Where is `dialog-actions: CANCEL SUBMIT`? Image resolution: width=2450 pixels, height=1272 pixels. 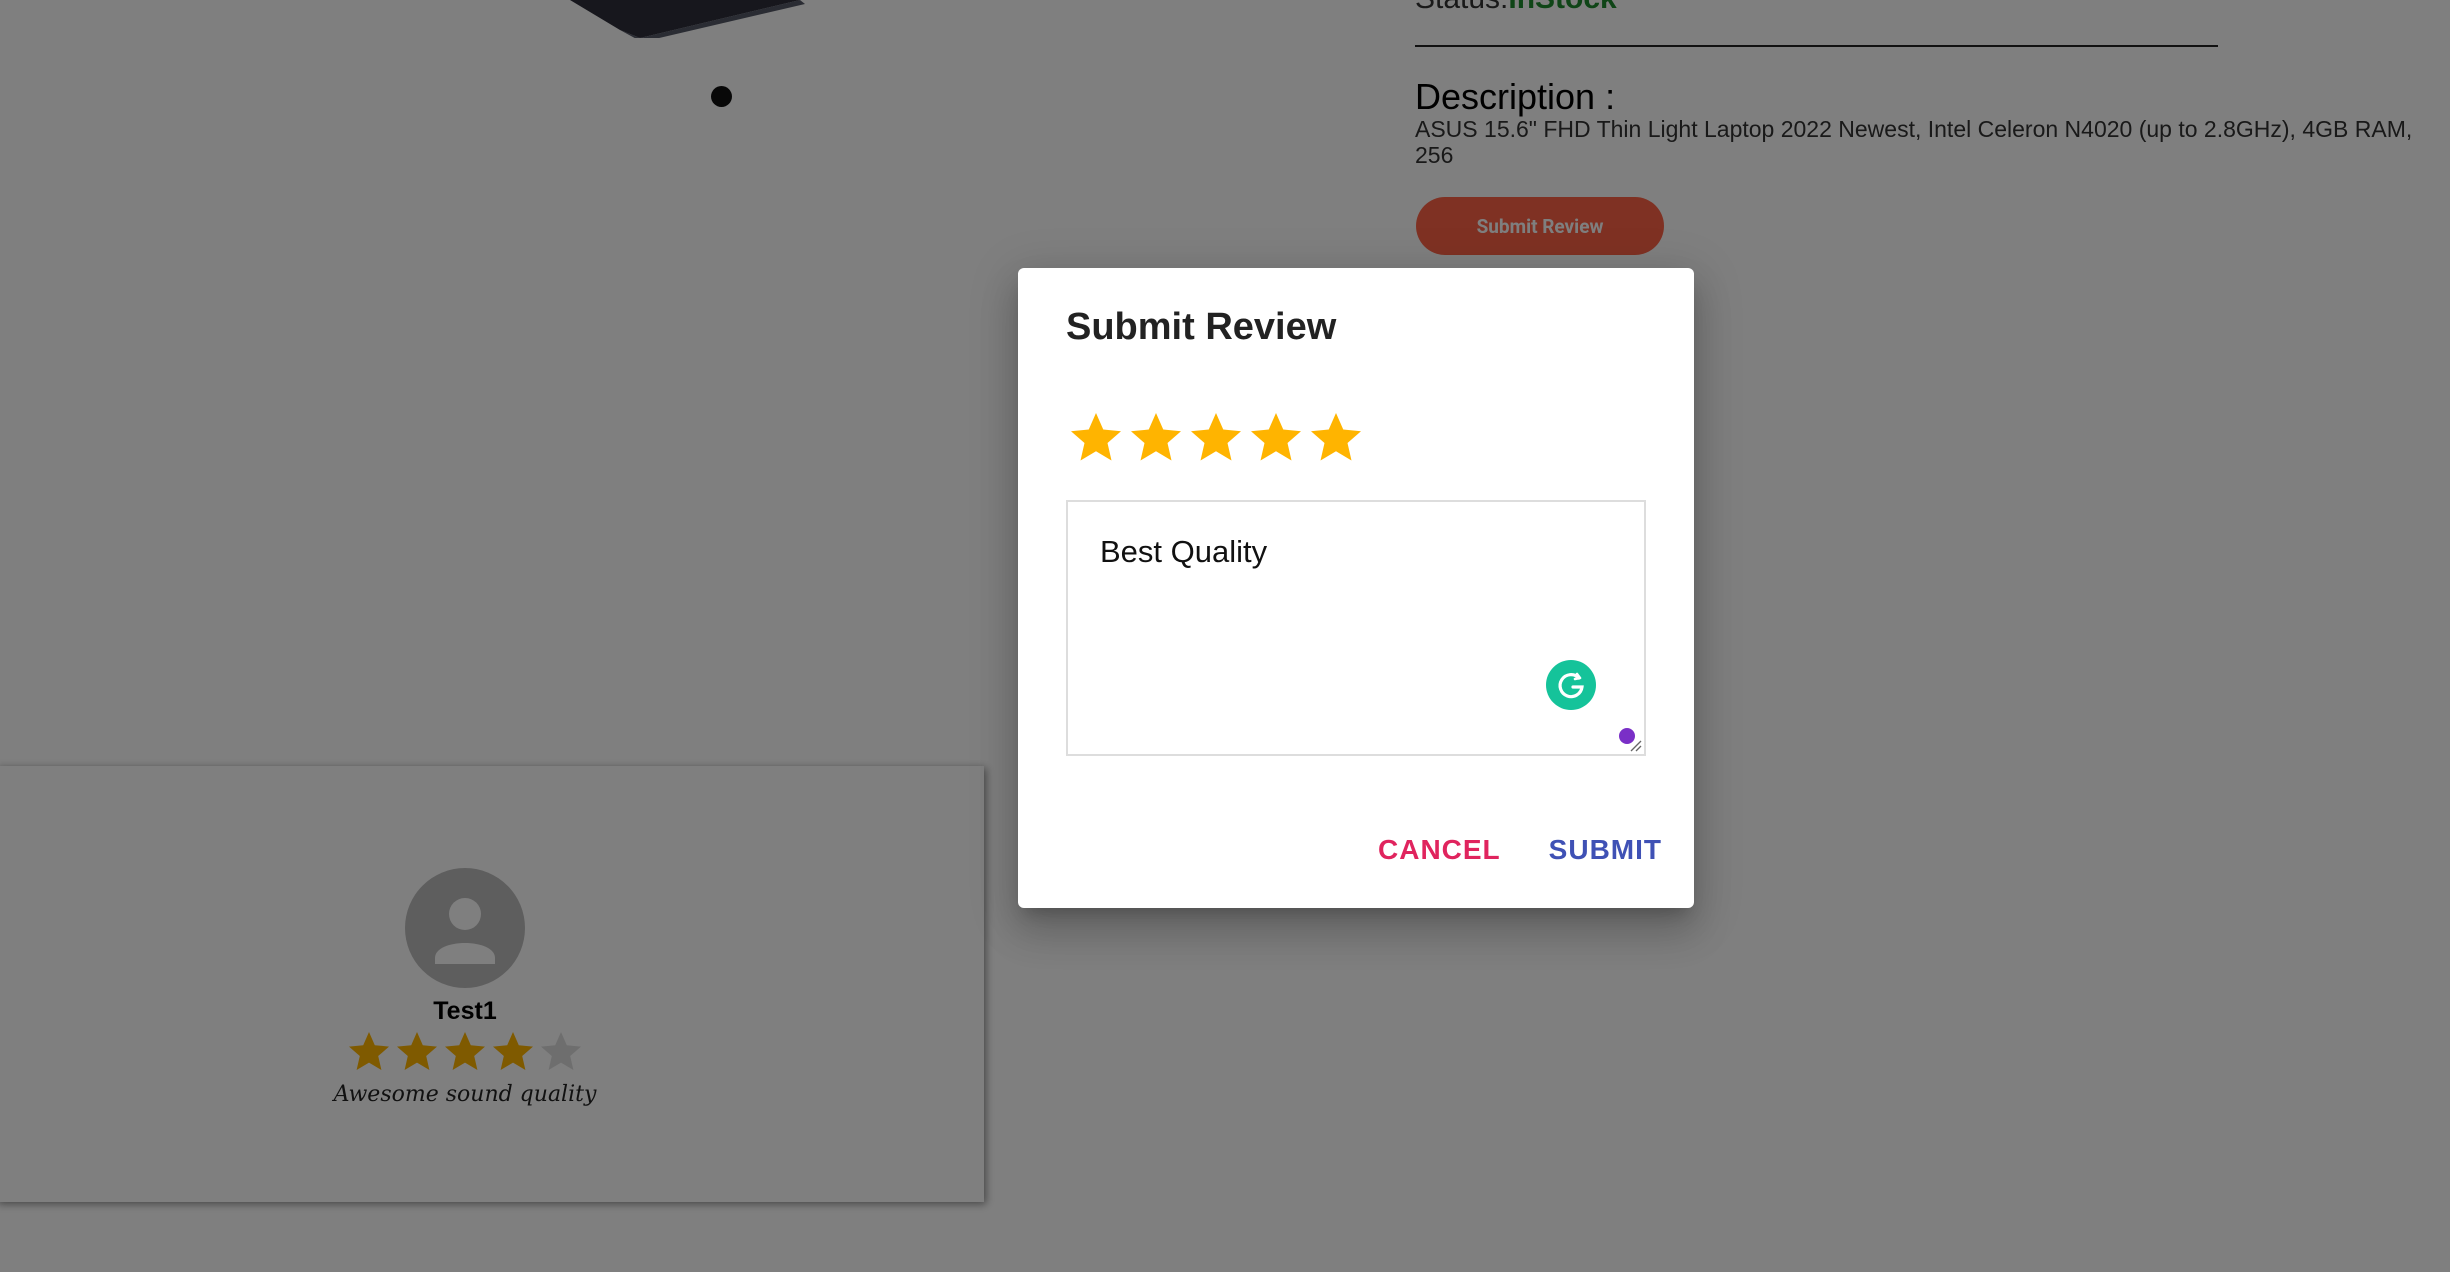 dialog-actions: CANCEL SUBMIT is located at coordinates (1520, 850).